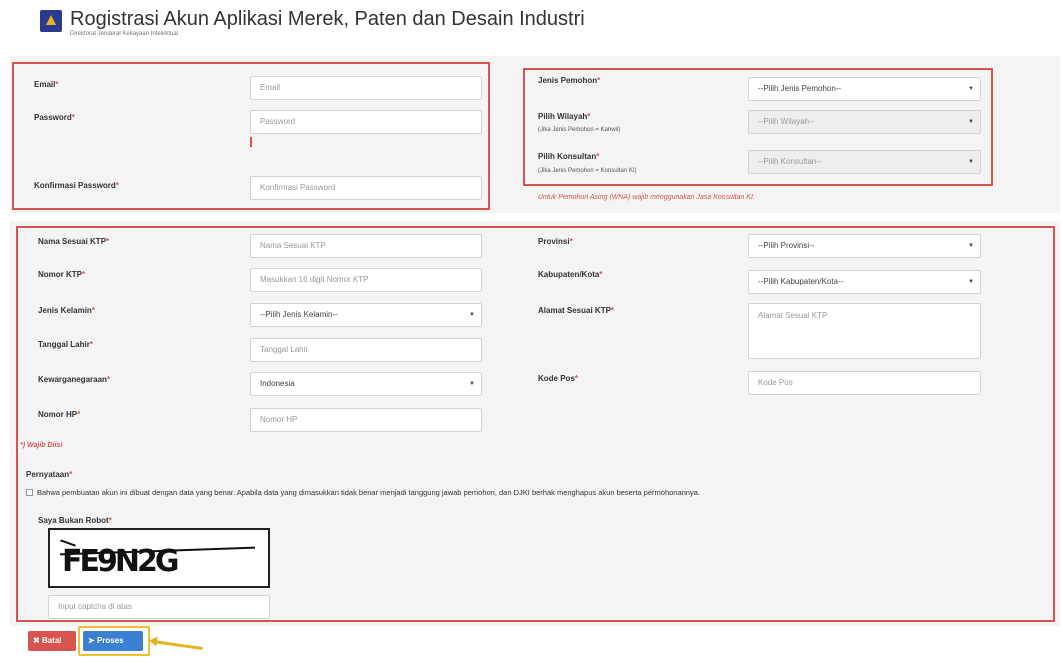  Describe the element at coordinates (59, 414) in the screenshot. I see `hp-label: Nomor HP*` at that location.